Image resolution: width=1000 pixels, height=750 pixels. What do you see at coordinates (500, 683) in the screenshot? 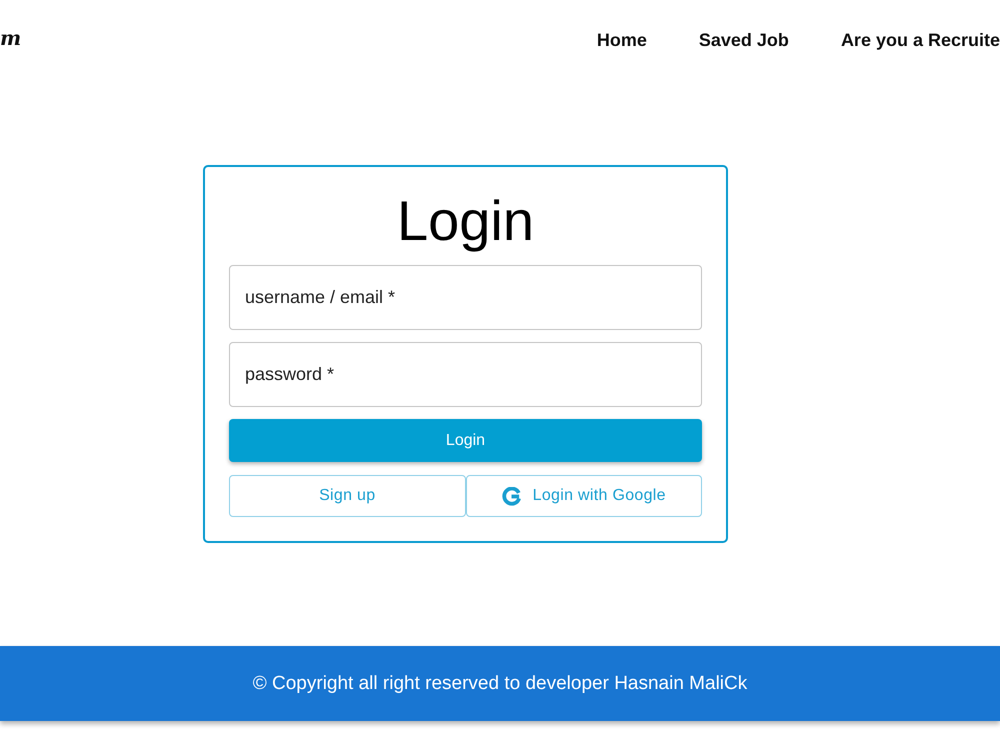
I see `copyright-text: © Copyright all right reserved to developer Hasnain MaliCk` at bounding box center [500, 683].